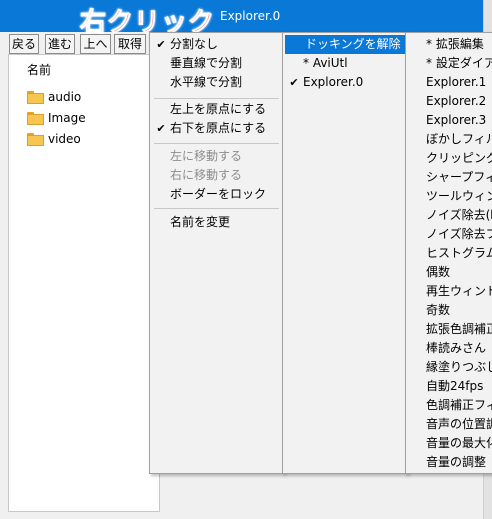 This screenshot has width=492, height=519. I want to click on menu-item-move-left: 左に移動する, so click(206, 156).